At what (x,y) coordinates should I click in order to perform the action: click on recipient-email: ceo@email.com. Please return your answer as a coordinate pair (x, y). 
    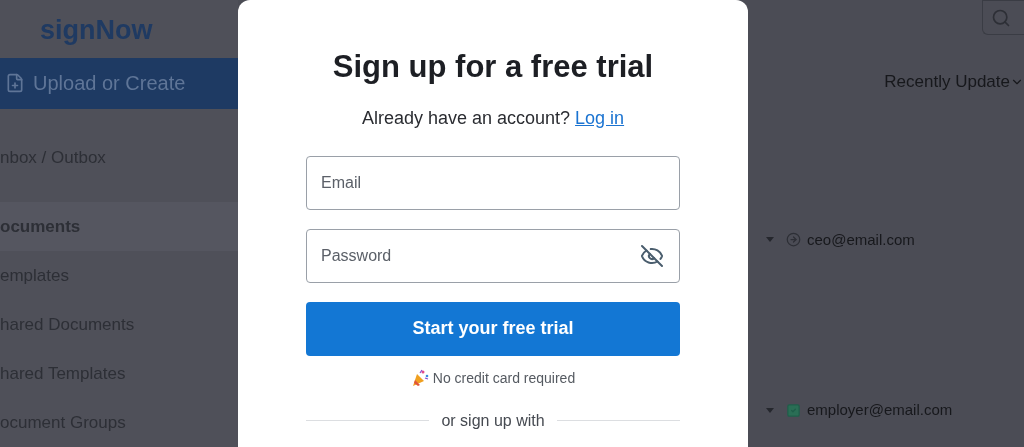
    Looking at the image, I should click on (861, 239).